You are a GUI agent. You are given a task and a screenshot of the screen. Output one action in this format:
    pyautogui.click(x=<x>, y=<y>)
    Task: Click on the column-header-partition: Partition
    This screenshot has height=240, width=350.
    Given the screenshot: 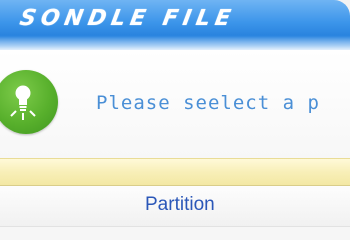 What is the action you would take?
    pyautogui.click(x=180, y=205)
    